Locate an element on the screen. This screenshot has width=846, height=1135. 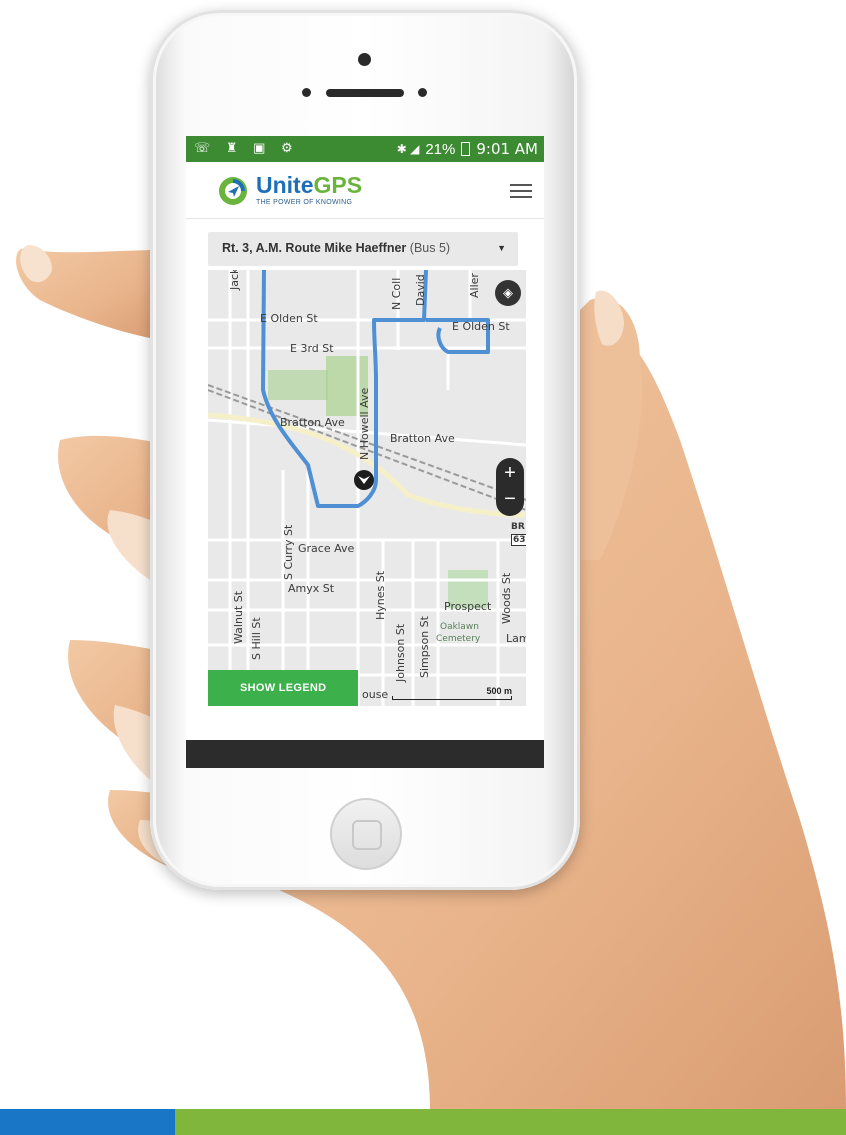
zoom-out-button: − is located at coordinates (510, 499).